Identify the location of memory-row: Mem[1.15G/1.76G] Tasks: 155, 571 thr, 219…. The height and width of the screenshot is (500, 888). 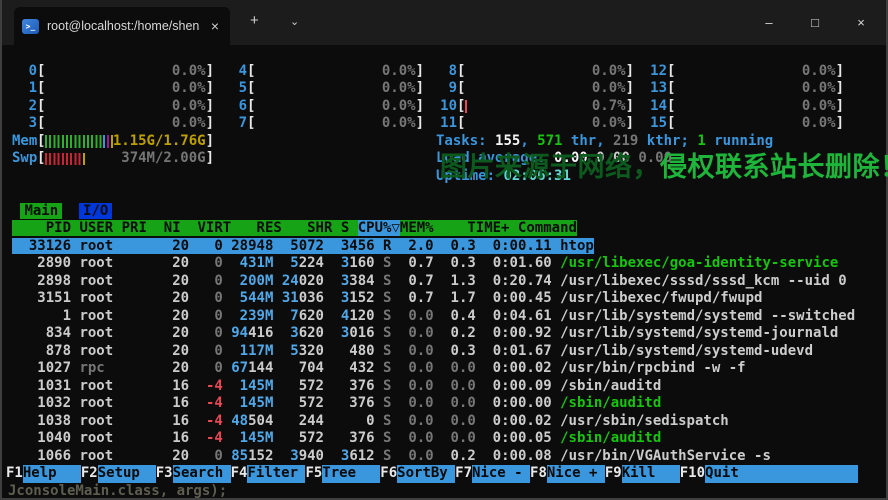
(444, 142).